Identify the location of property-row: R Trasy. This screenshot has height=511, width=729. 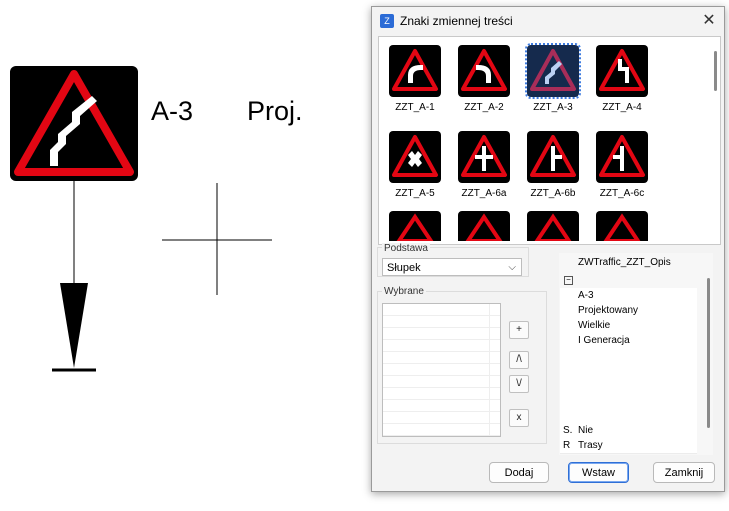
(628, 446).